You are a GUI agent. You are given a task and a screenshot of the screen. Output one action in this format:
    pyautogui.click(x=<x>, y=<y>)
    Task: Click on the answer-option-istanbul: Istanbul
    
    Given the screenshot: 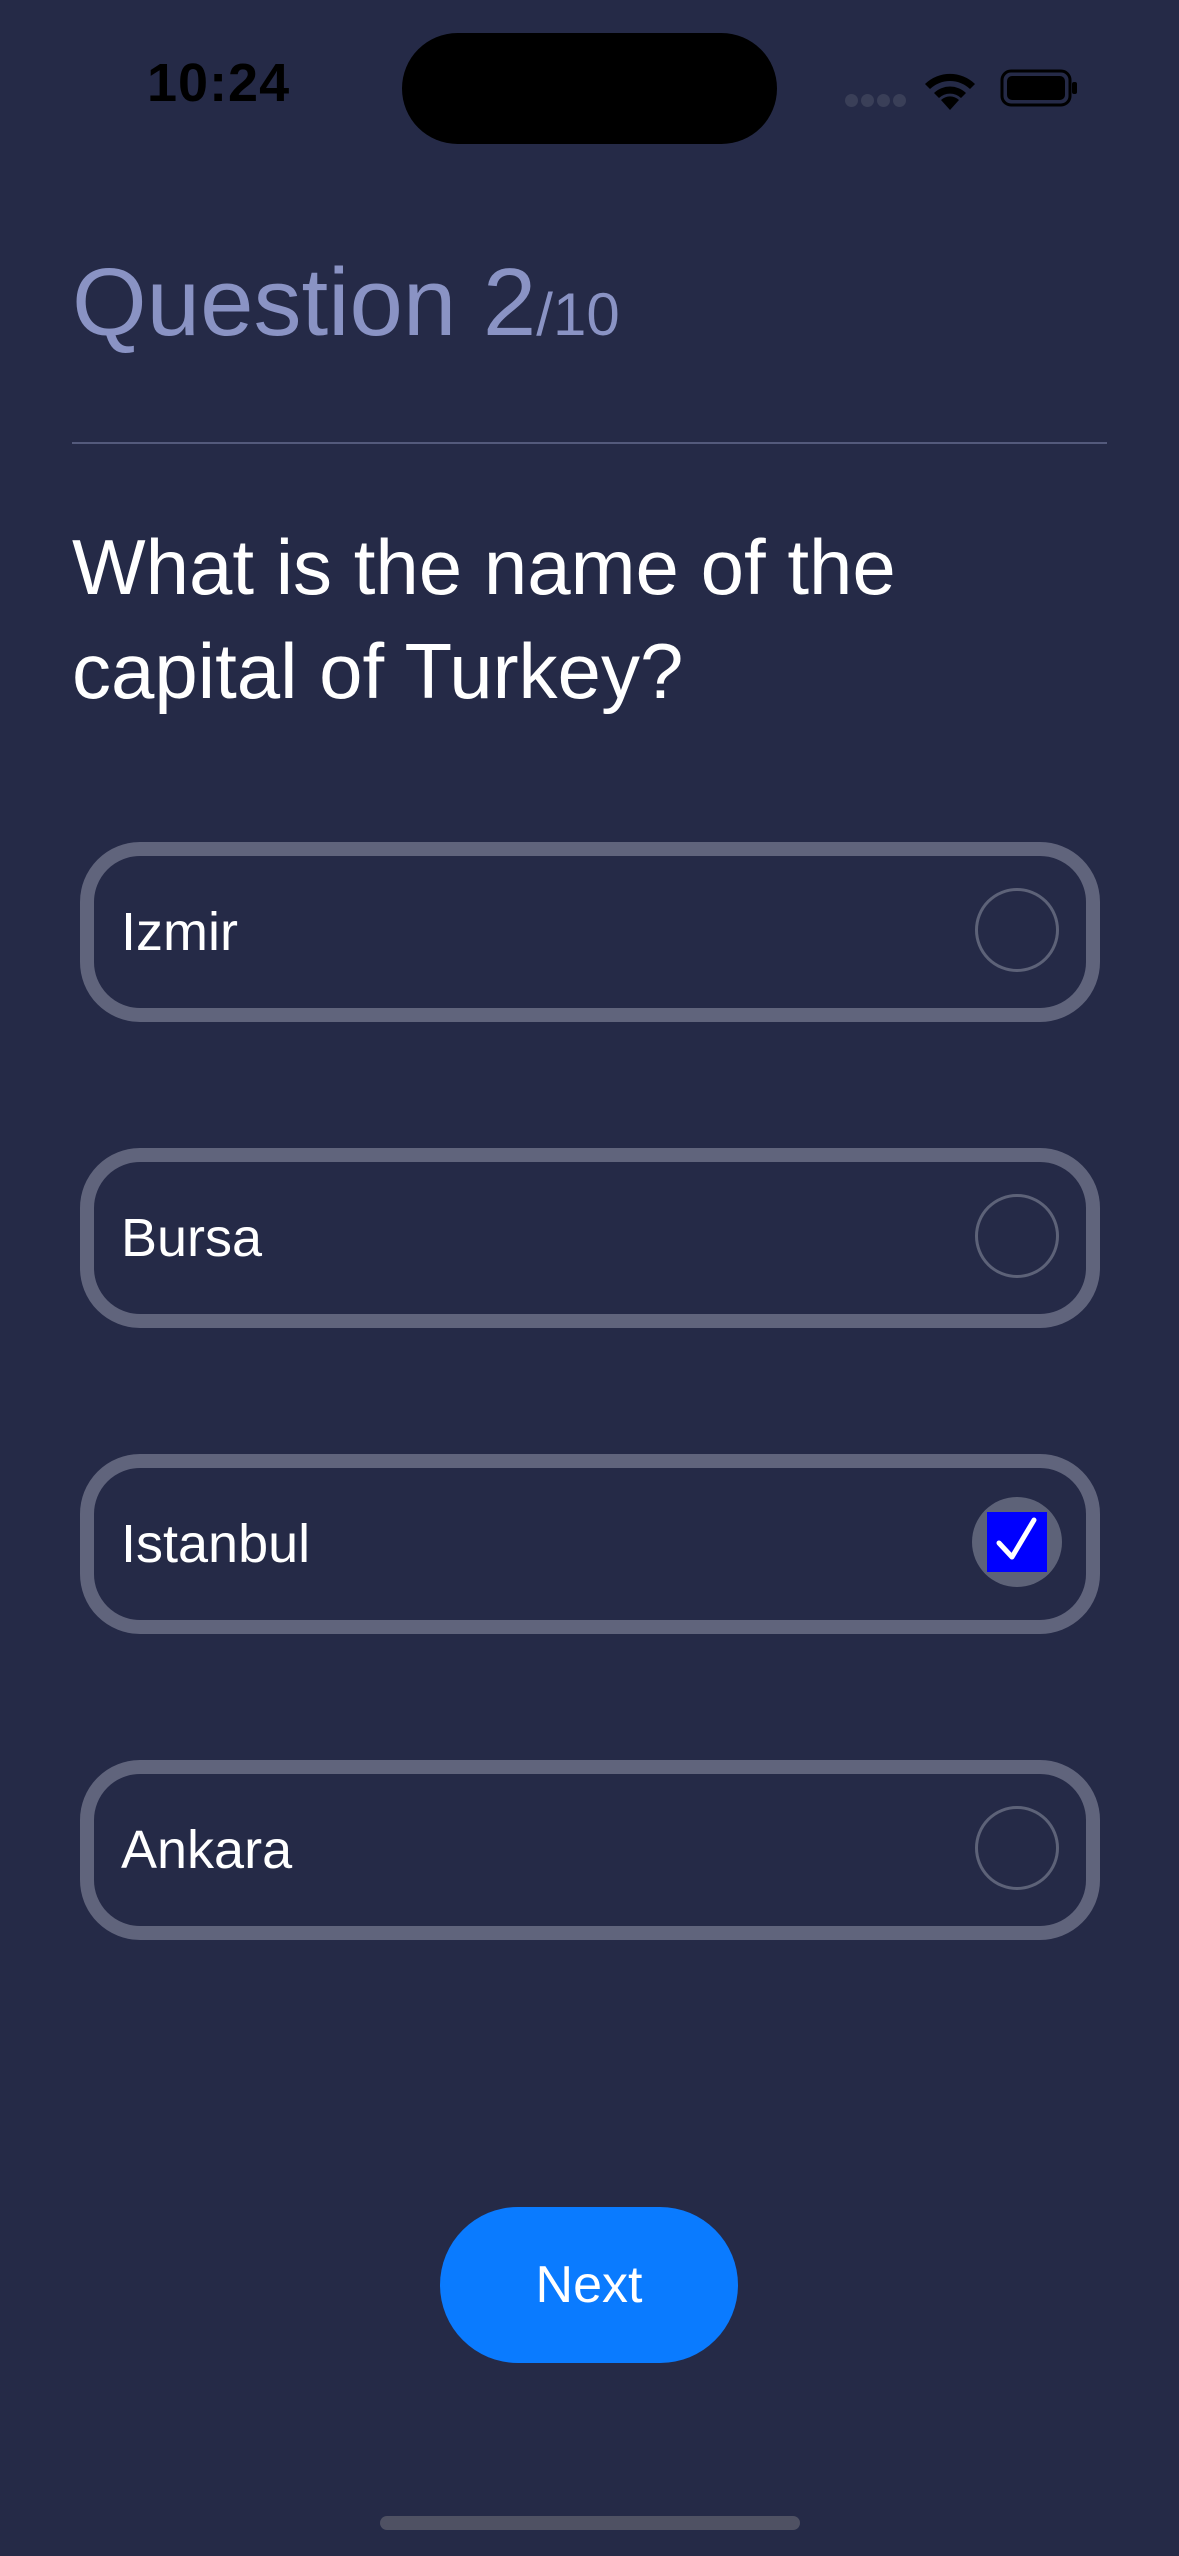 What is the action you would take?
    pyautogui.click(x=590, y=1544)
    